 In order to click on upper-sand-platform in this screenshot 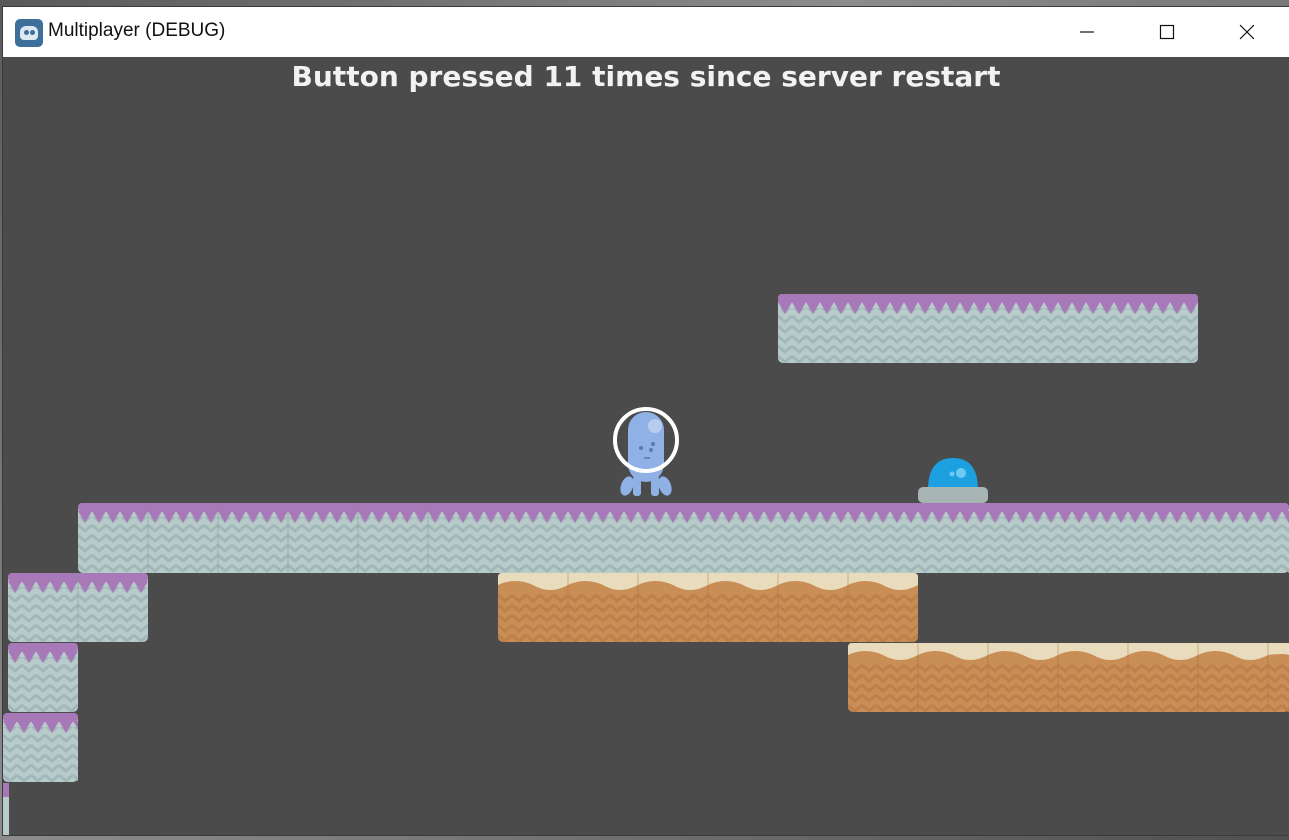, I will do `click(708, 607)`.